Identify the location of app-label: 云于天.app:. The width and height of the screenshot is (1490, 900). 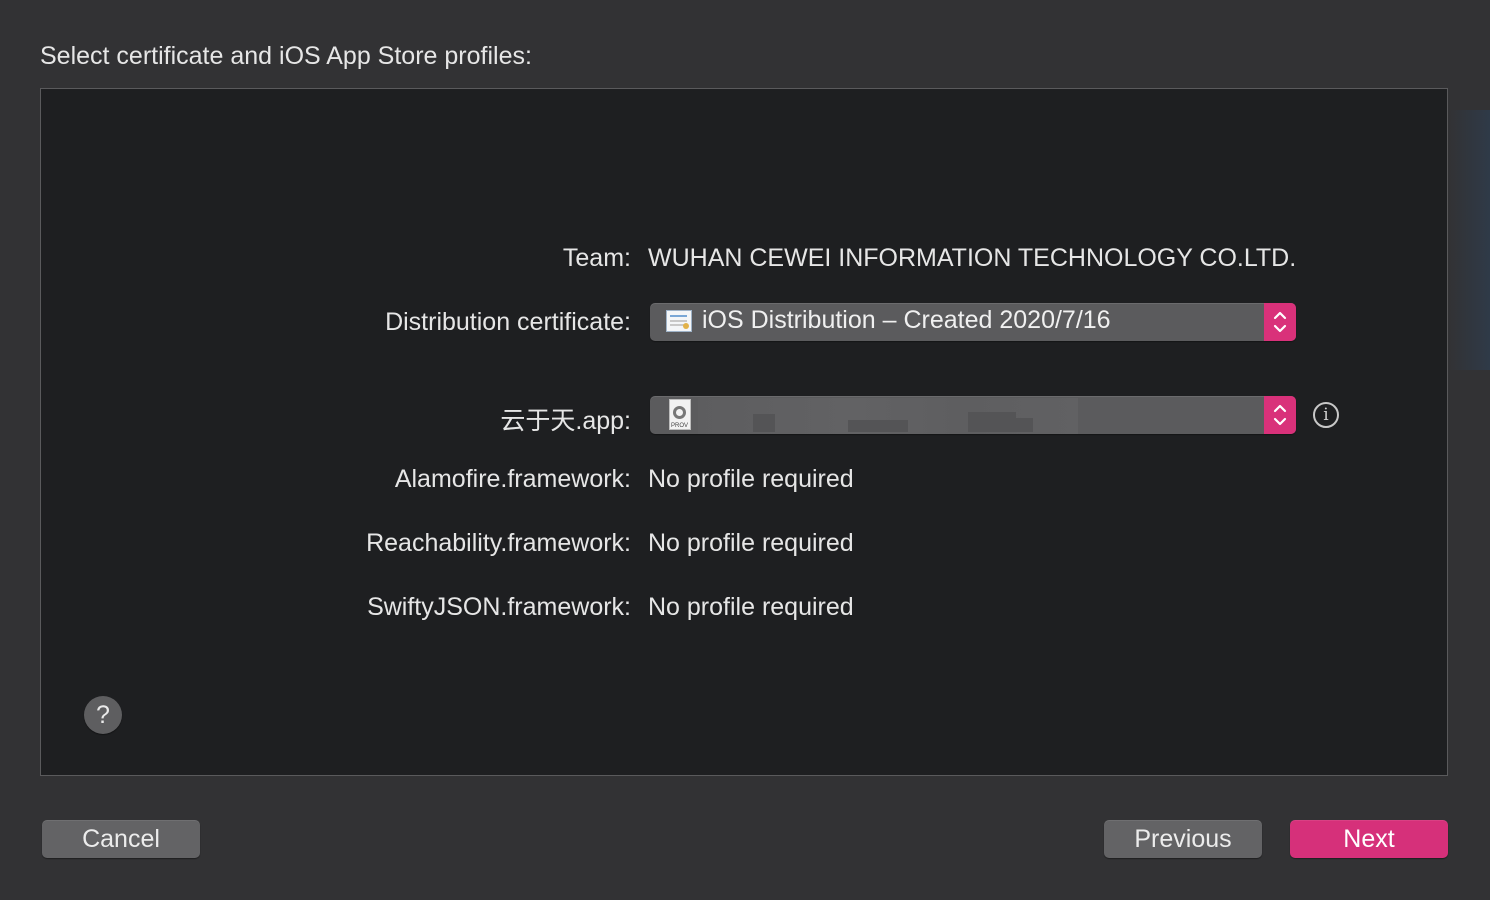
(565, 421).